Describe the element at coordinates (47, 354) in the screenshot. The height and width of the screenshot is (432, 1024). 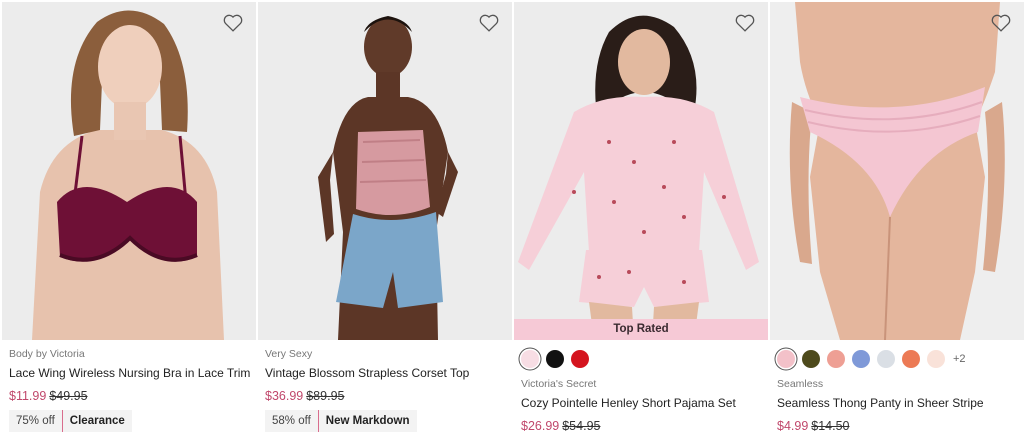
I see `product-brand: Body by Victoria` at that location.